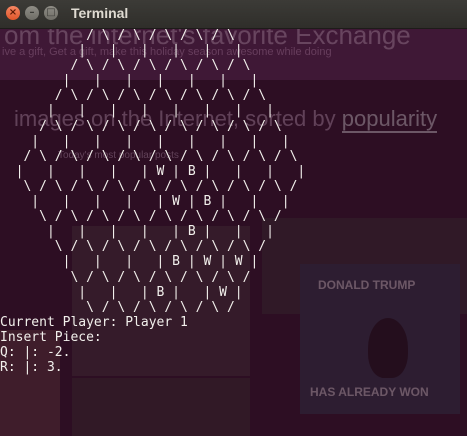 This screenshot has width=467, height=436. I want to click on board-line: / \ / \ / \ / \ / \ / \ / \ / \ / \, so click(149, 156).